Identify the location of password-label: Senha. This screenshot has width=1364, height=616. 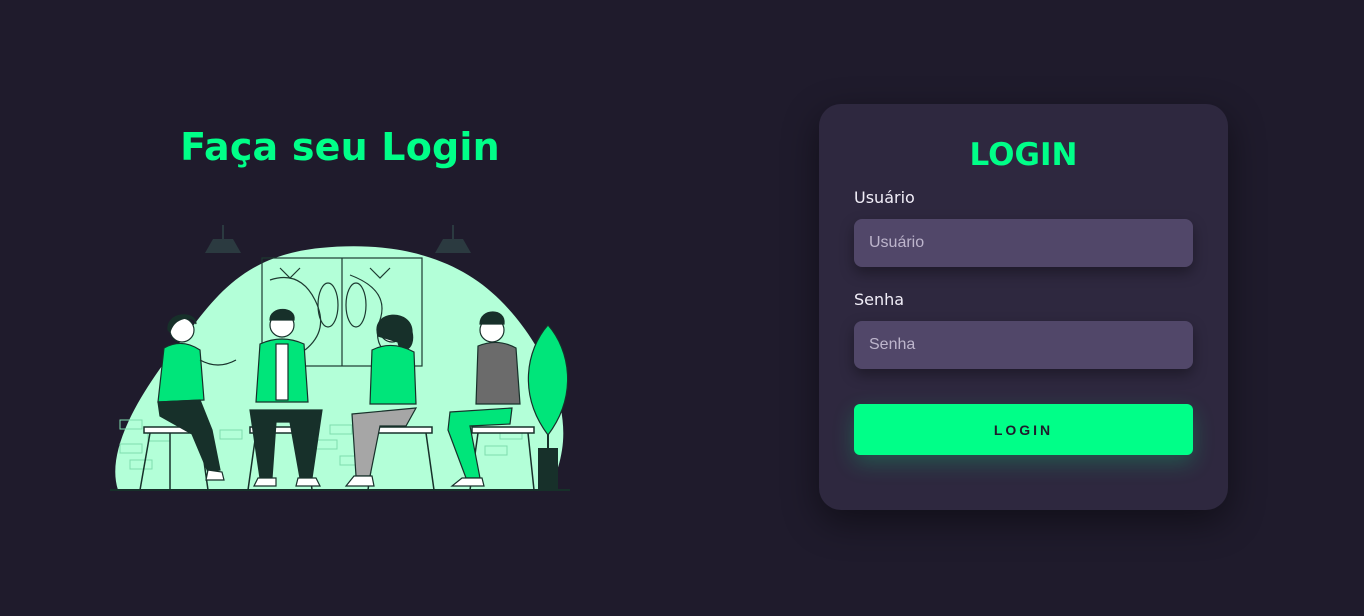
(879, 299).